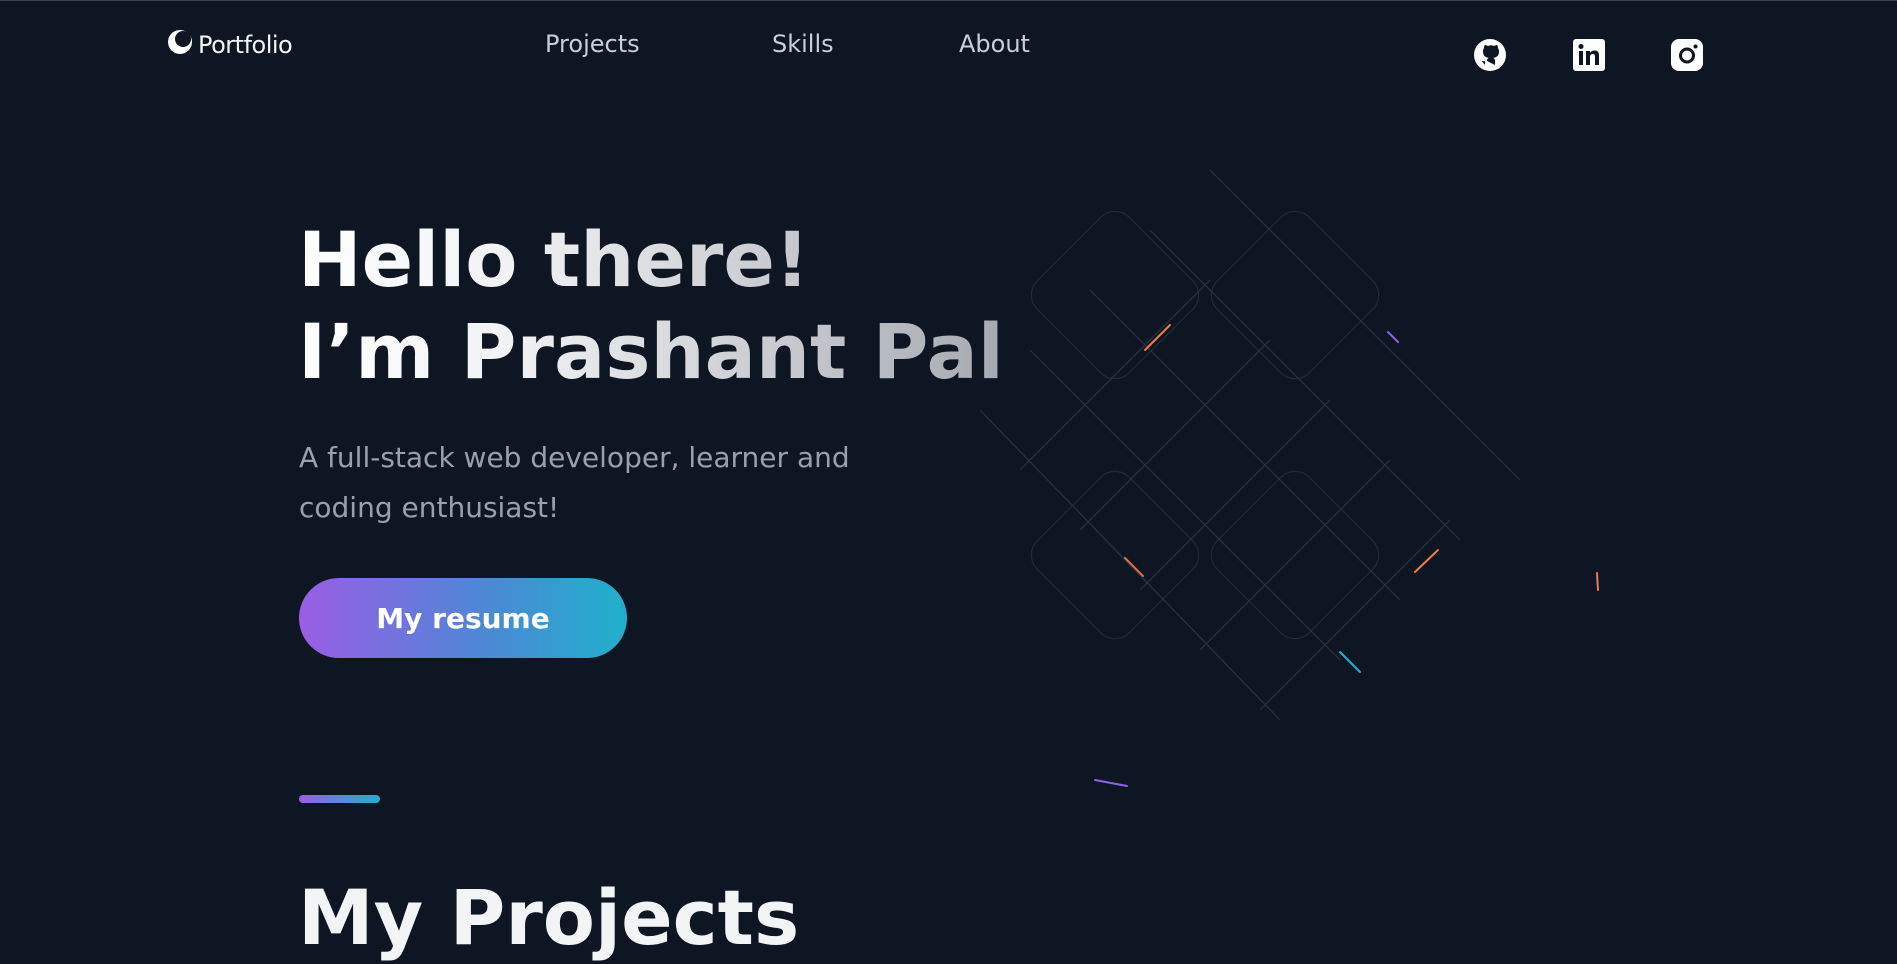  Describe the element at coordinates (948, 0) in the screenshot. I see `top-border` at that location.